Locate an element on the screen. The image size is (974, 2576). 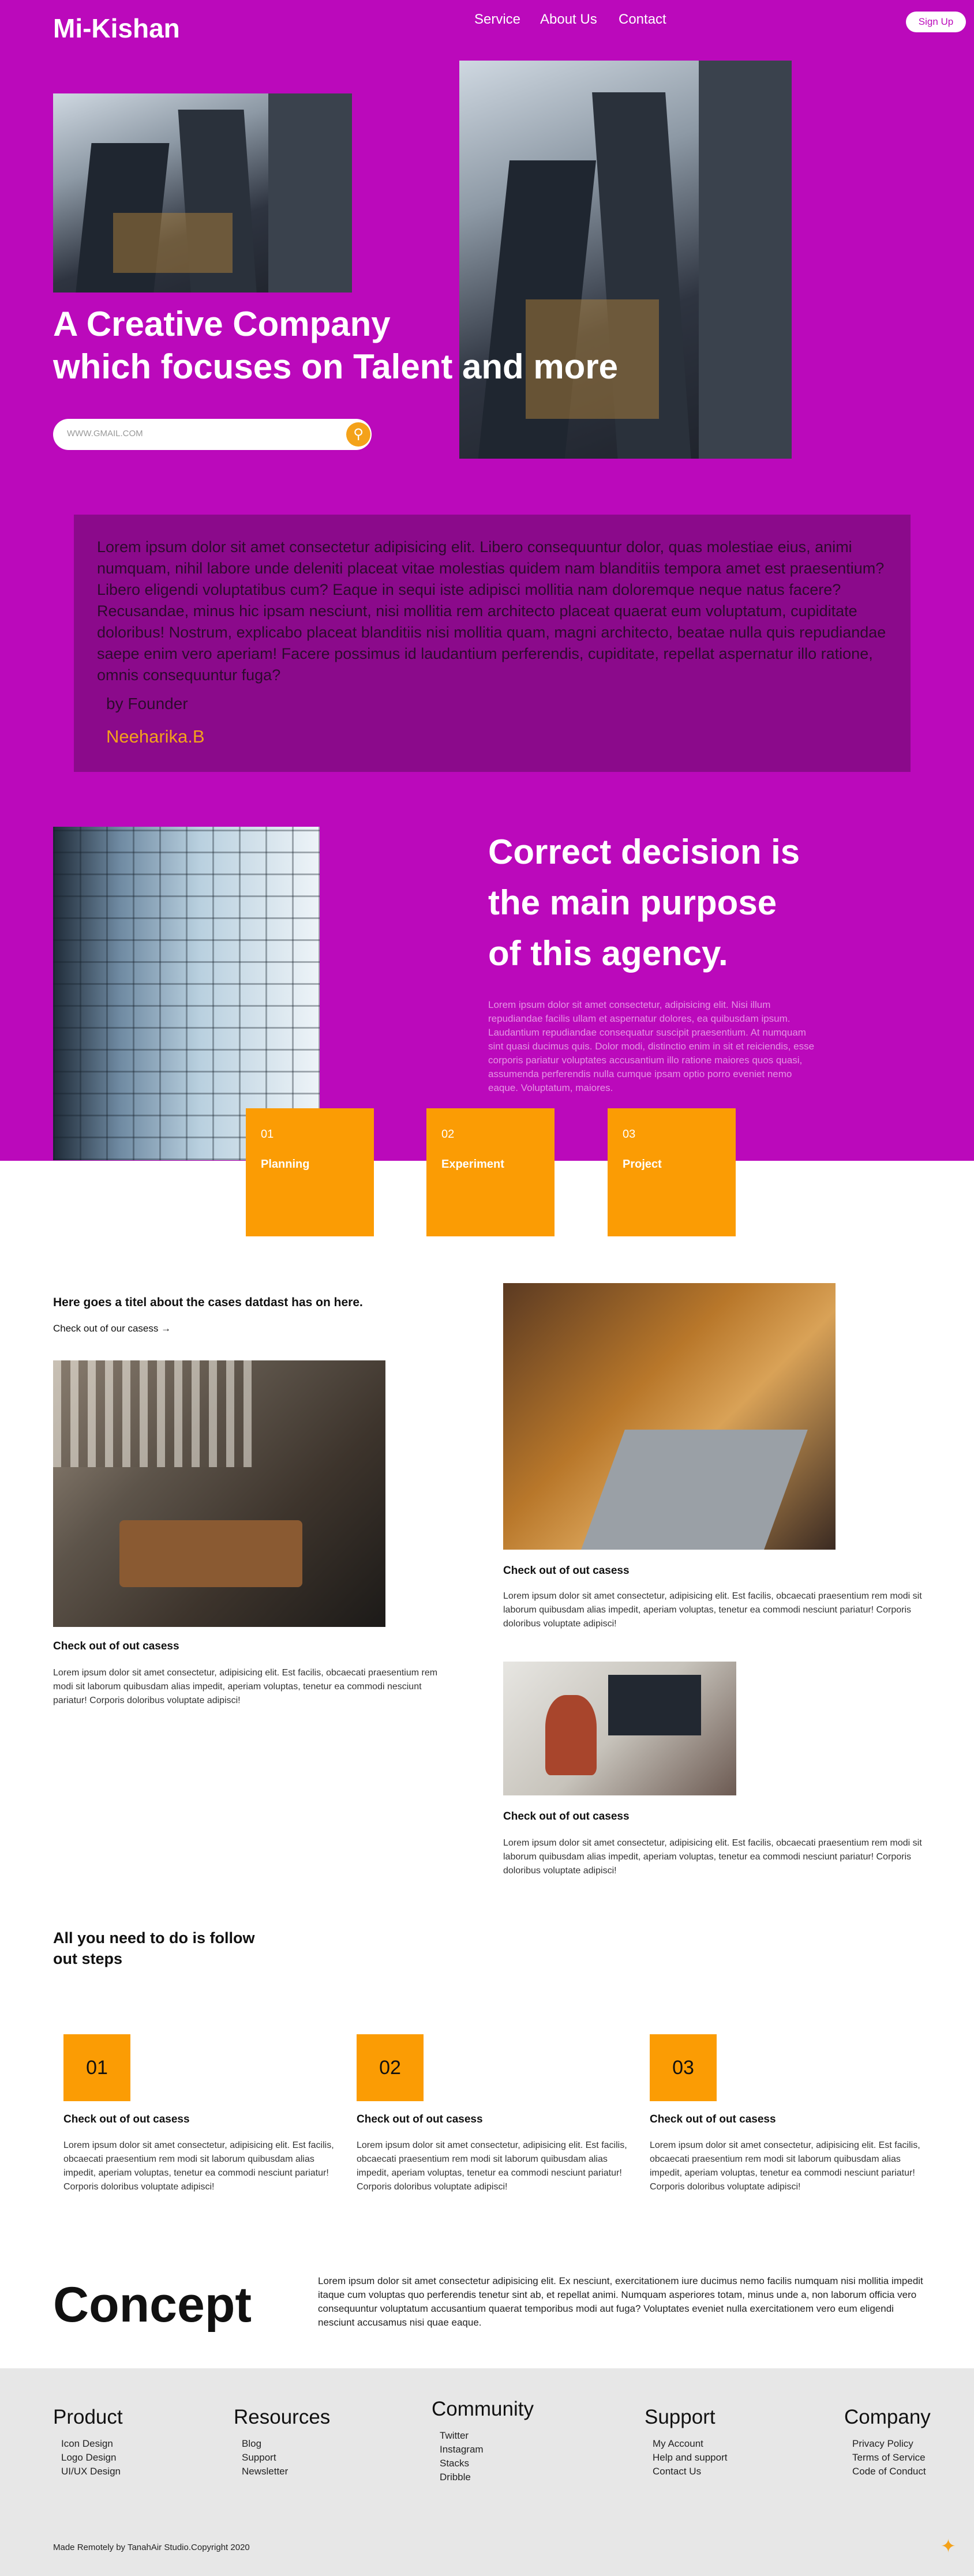
search-icon: ⚲ is located at coordinates (358, 434).